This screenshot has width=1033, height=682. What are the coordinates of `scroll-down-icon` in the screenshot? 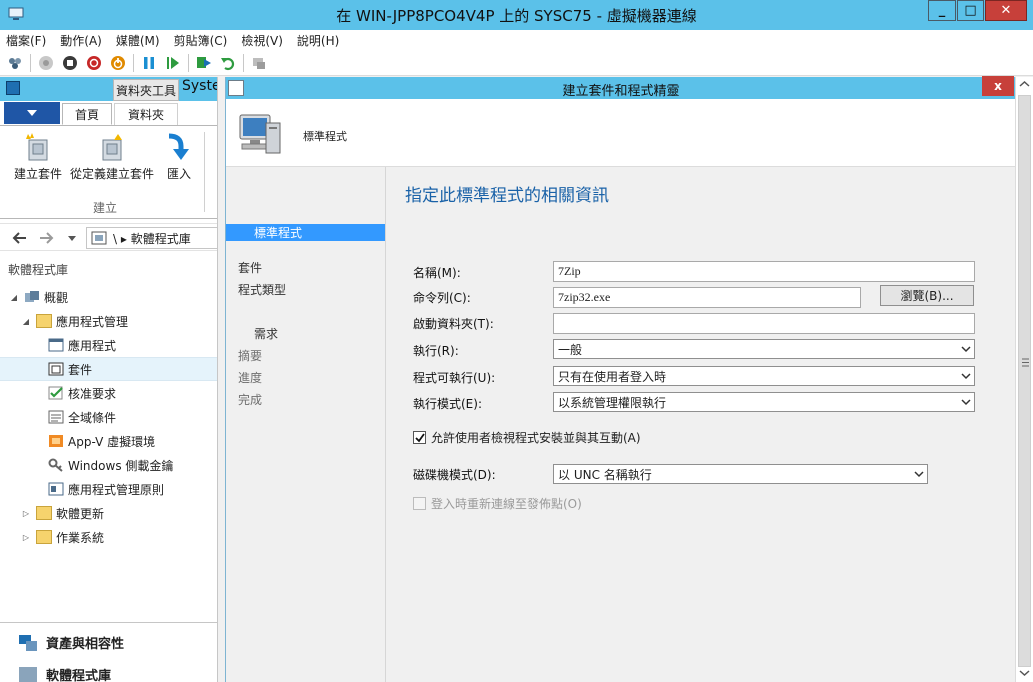 It's located at (1024, 672).